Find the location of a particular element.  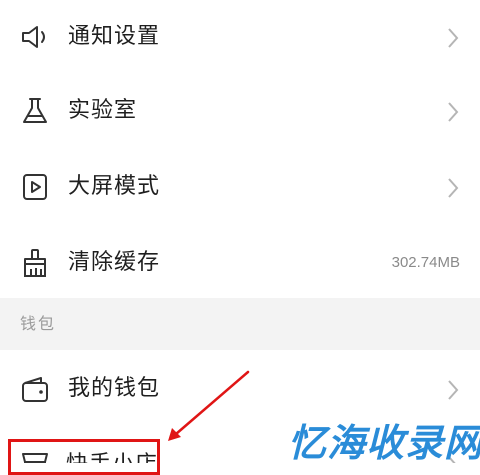

play-screen-icon is located at coordinates (35, 187).